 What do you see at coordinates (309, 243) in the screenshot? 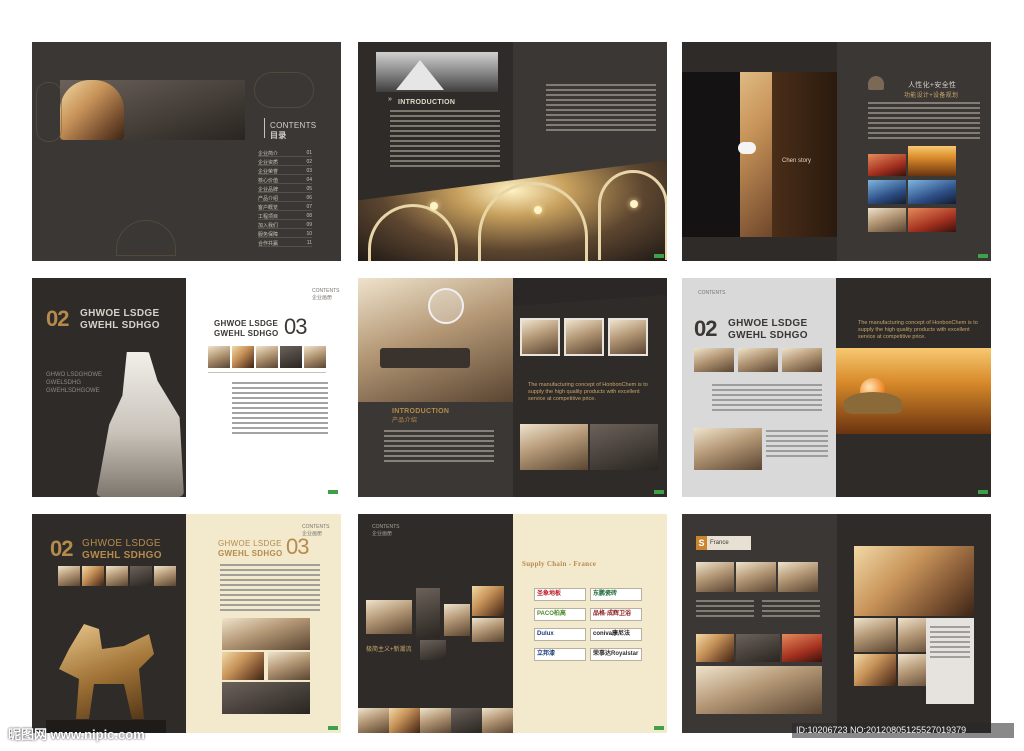
I see `toc-page-number: 11` at bounding box center [309, 243].